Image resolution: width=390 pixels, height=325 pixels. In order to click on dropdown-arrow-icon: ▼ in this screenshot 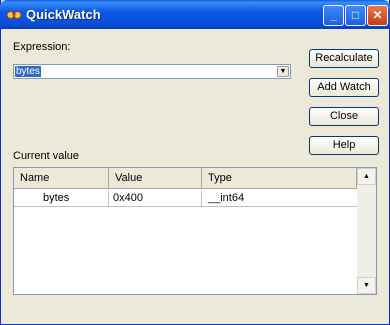, I will do `click(283, 71)`.